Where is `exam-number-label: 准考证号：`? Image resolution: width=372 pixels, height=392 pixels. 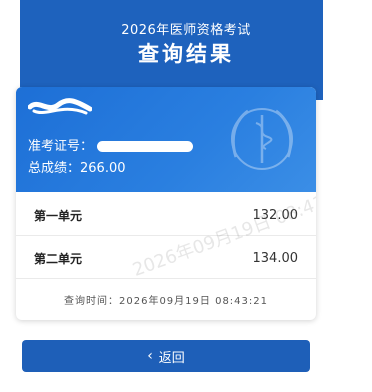 exam-number-label: 准考证号： is located at coordinates (61, 146).